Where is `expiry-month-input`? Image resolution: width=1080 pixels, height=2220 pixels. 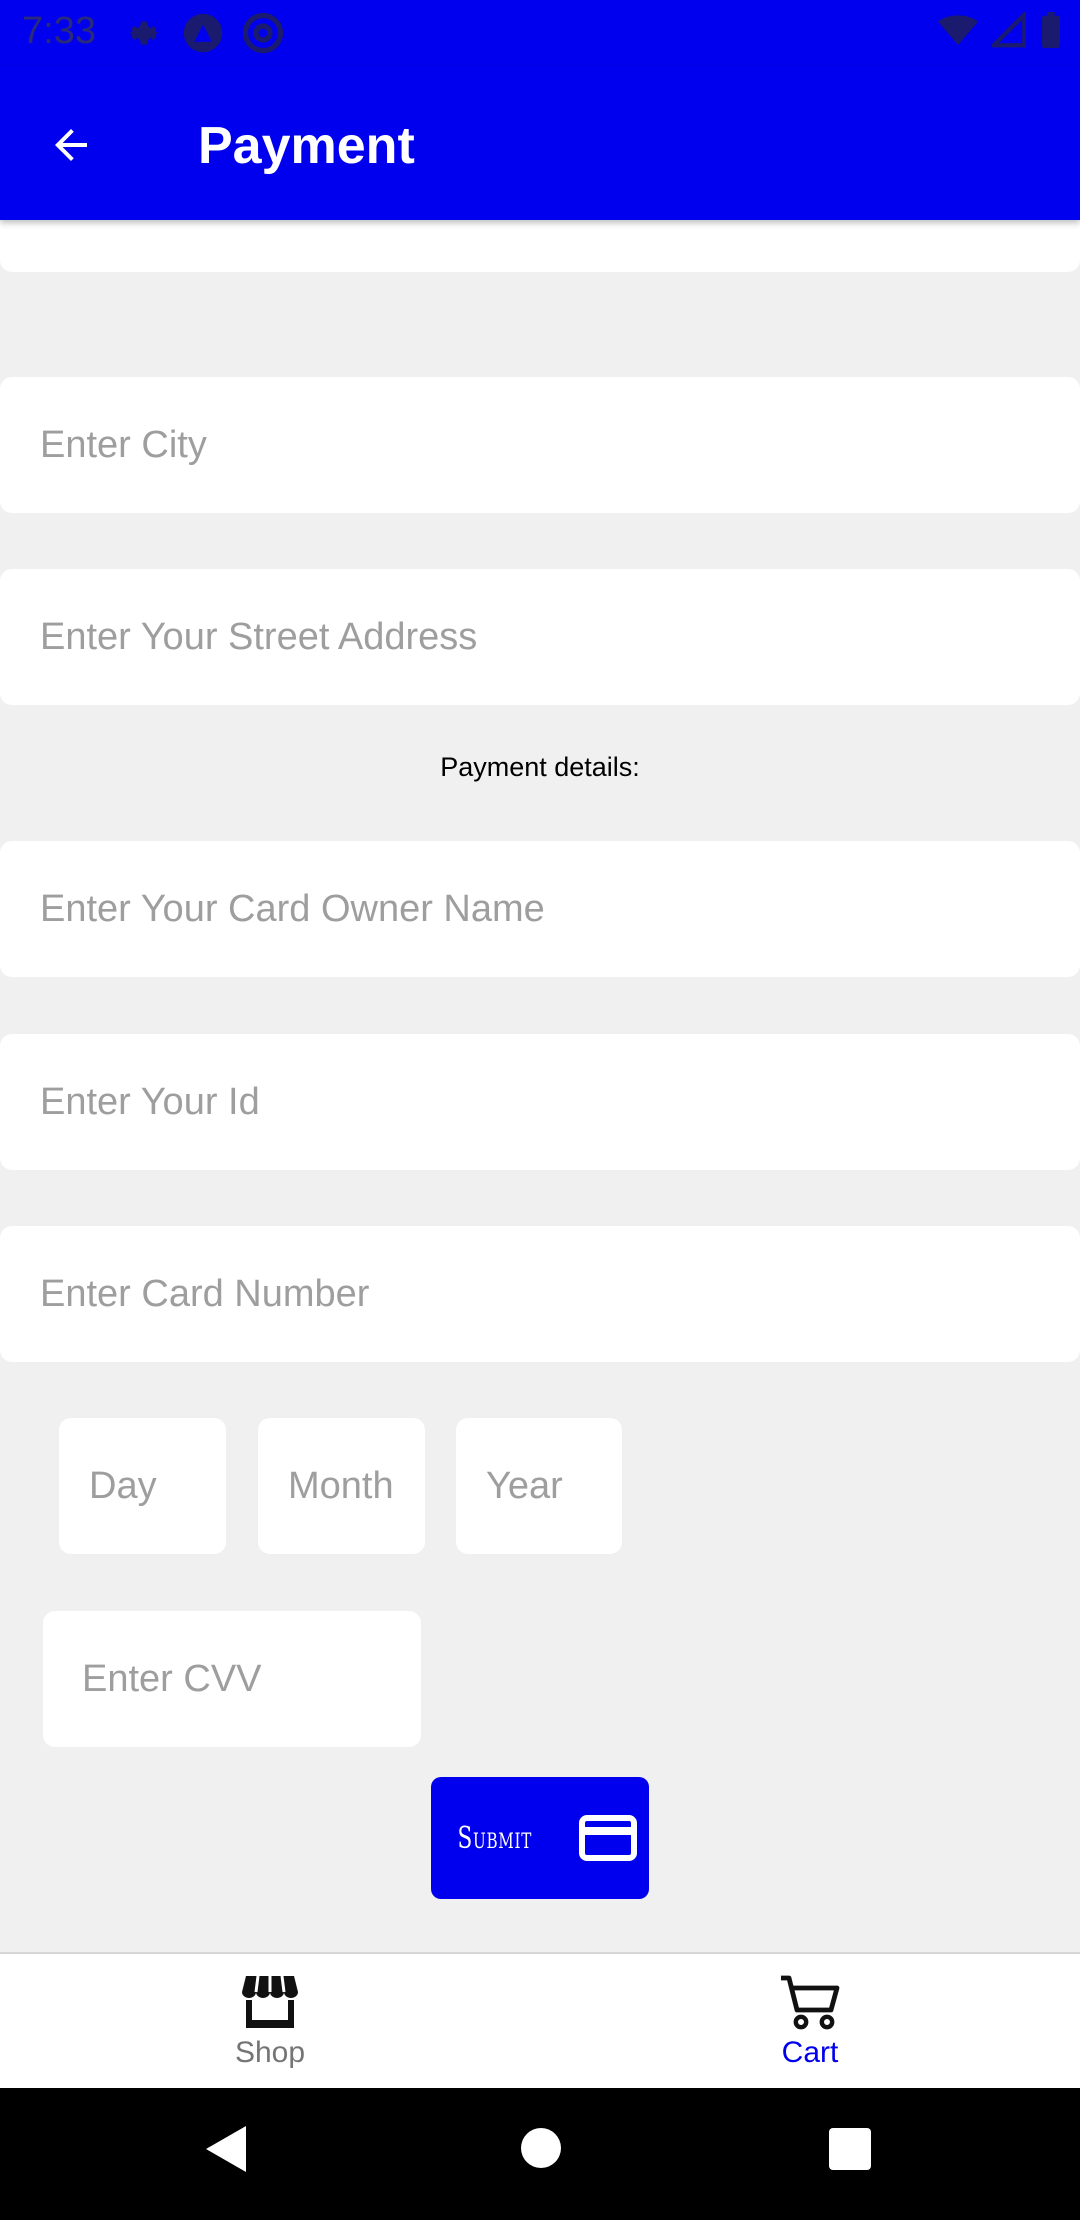
expiry-month-input is located at coordinates (355, 1486).